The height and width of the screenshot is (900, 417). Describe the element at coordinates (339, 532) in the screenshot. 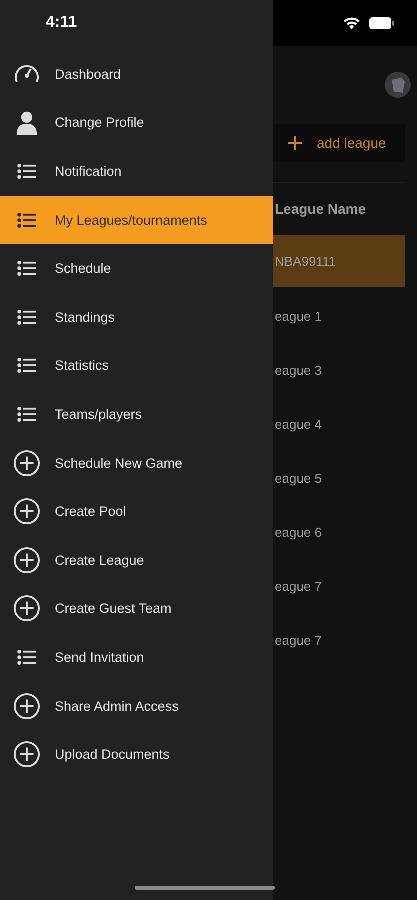

I see `league-row: eague 6` at that location.